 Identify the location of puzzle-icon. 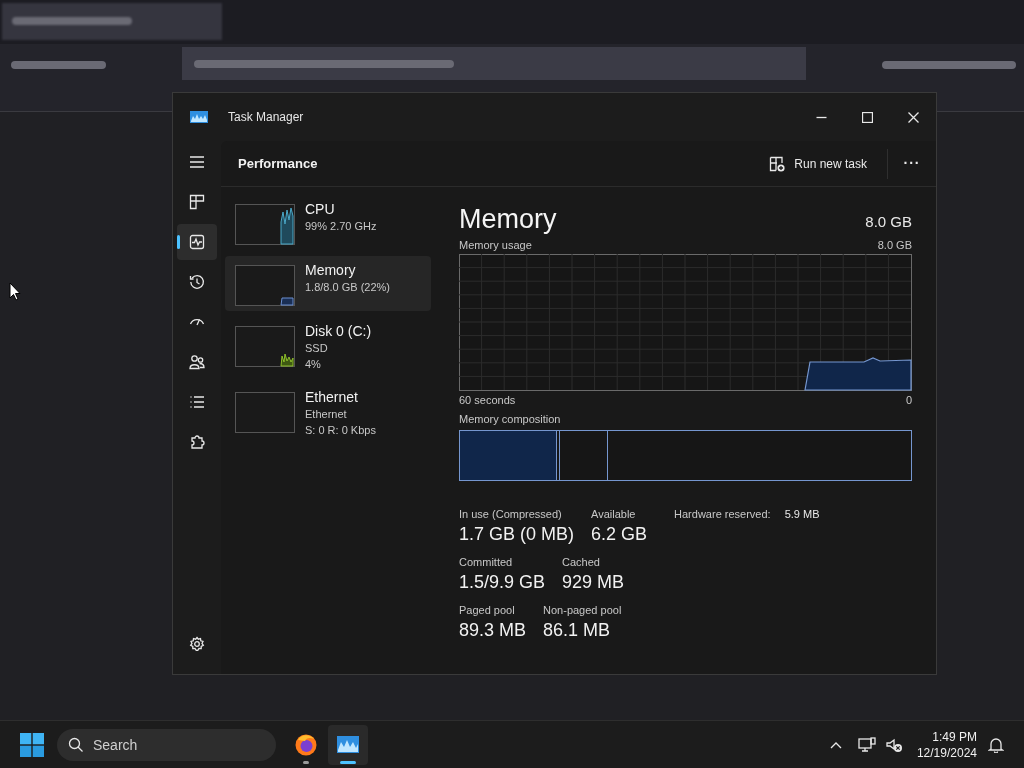
(197, 442).